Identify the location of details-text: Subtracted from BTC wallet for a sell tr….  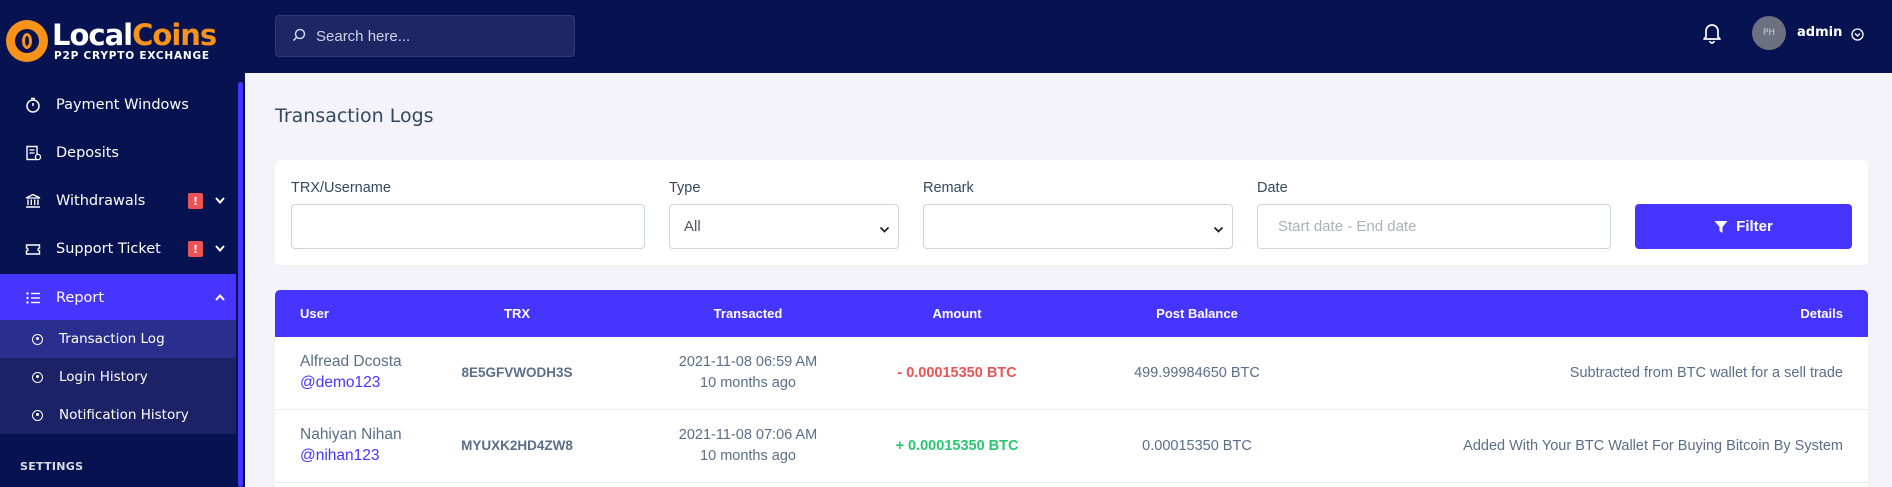
(1706, 373).